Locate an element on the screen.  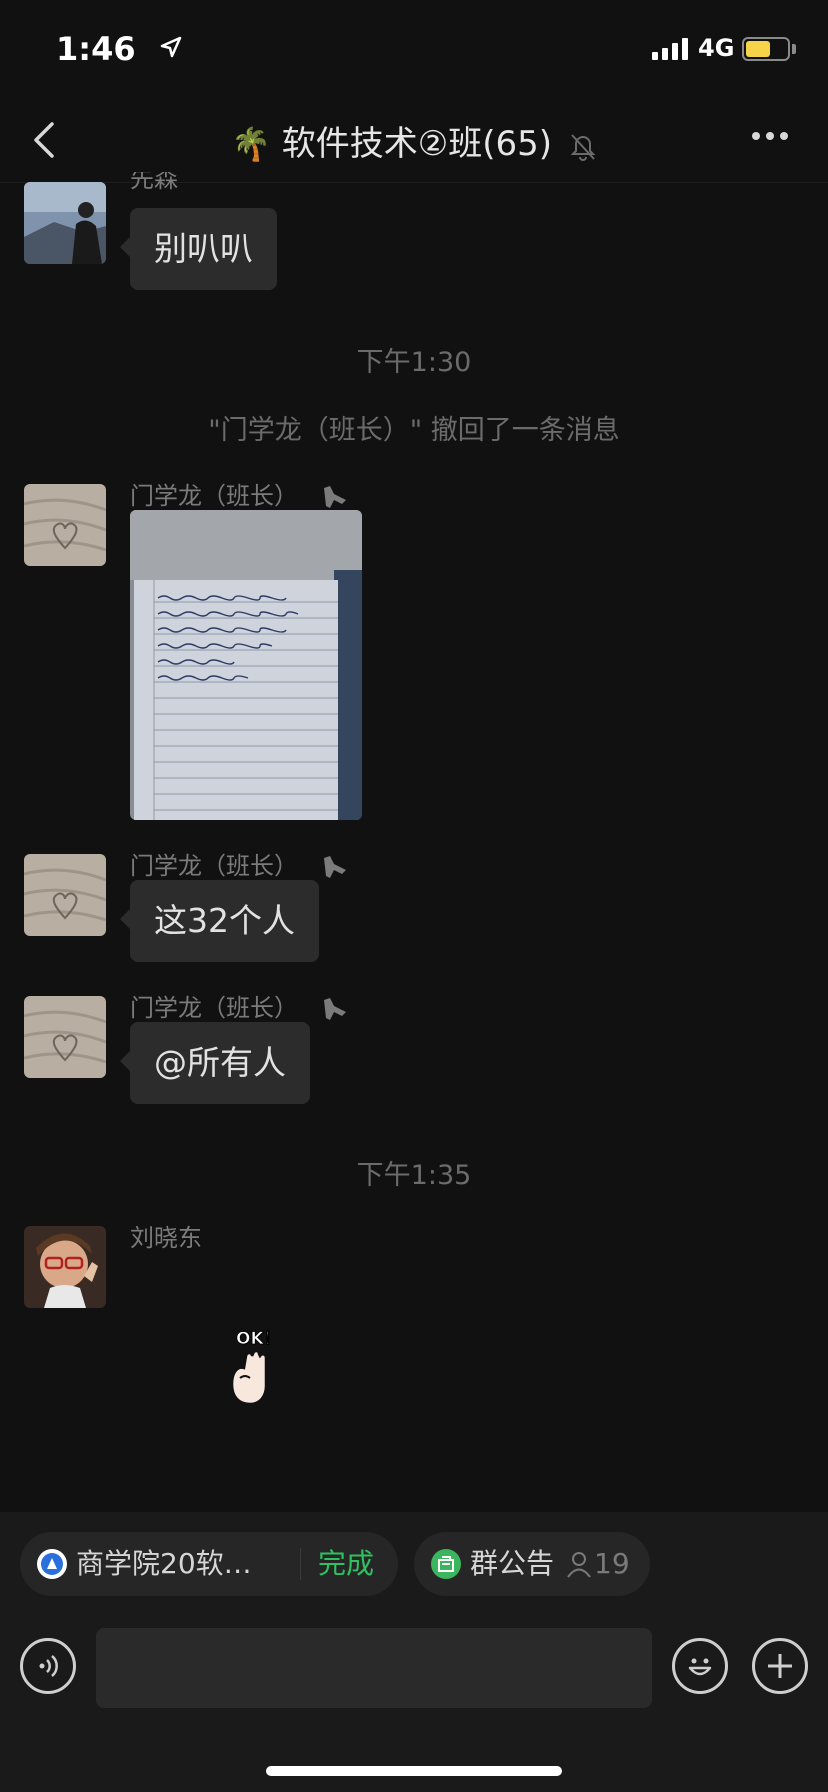
chip-label: 群公告 is located at coordinates (512, 1563).